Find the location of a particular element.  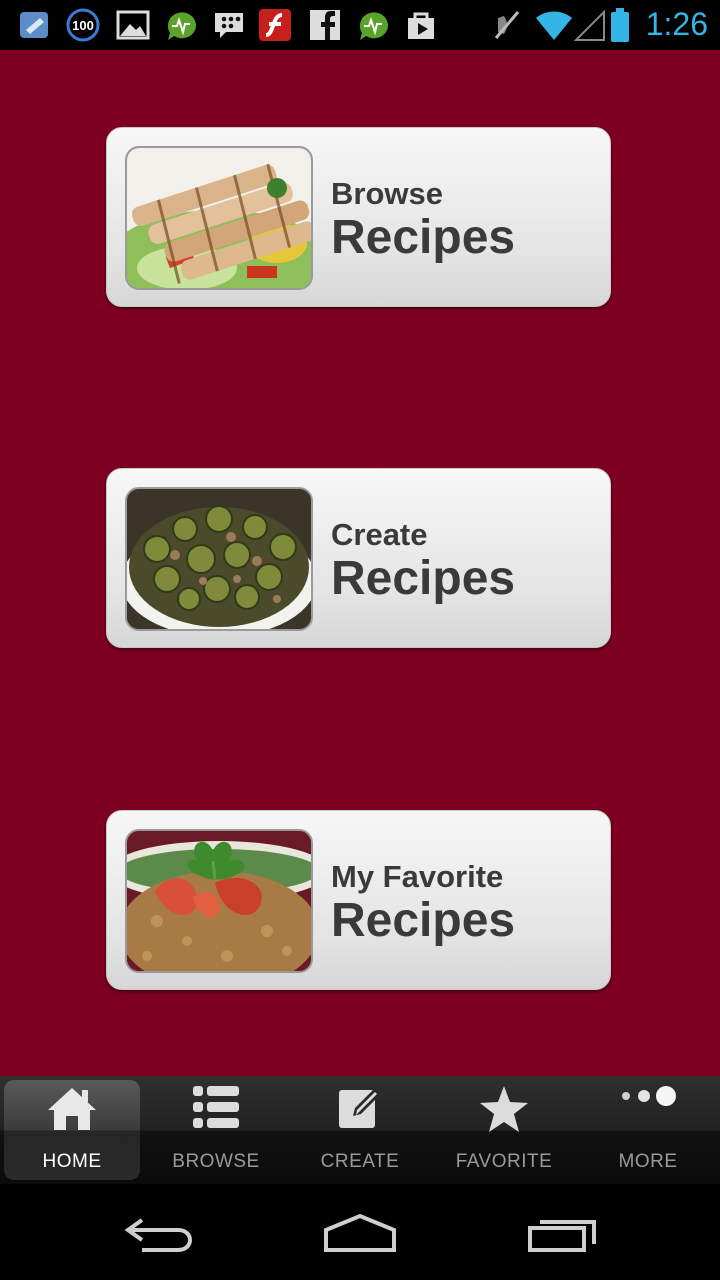

status-bar: 100 1:26 is located at coordinates (360, 25).